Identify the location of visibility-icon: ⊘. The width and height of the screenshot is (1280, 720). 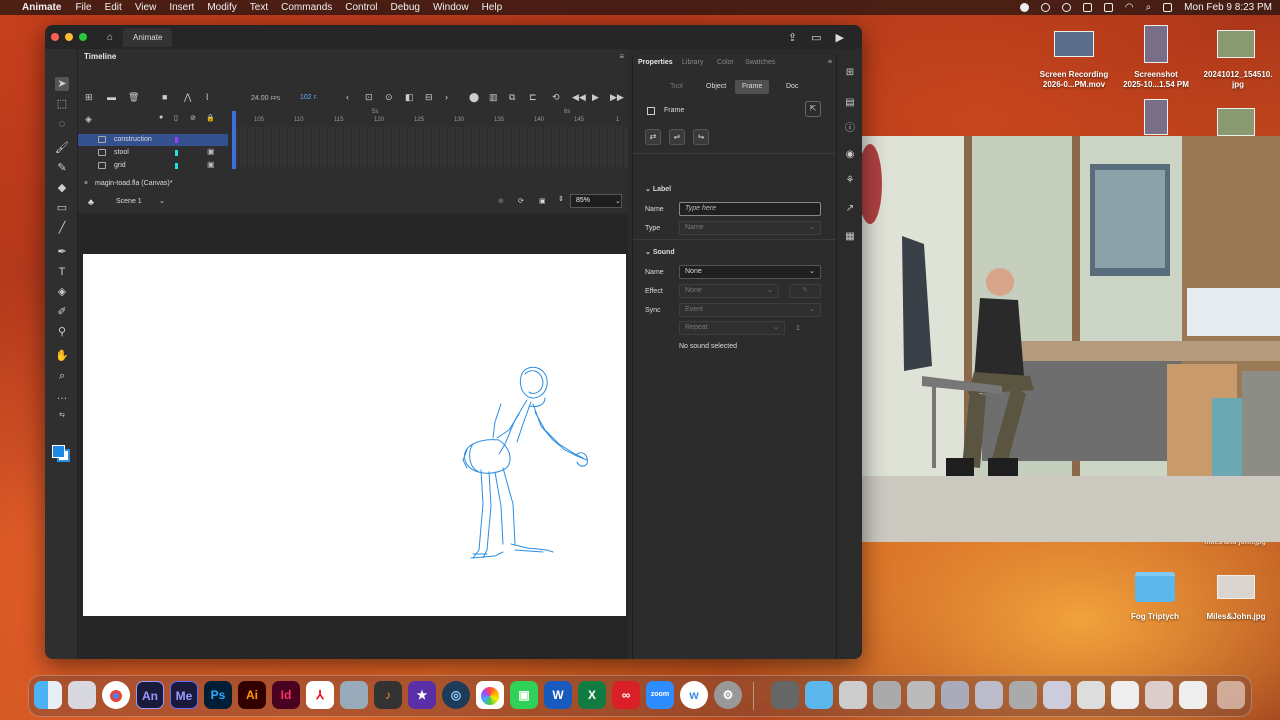
(193, 118).